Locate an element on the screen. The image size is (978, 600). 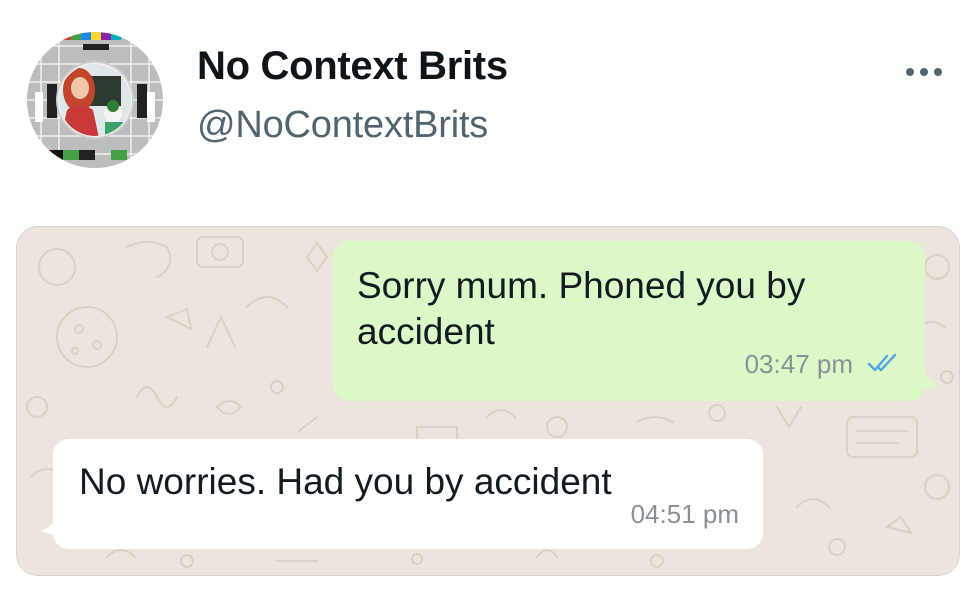
message-time: 04:51 pm is located at coordinates (684, 514).